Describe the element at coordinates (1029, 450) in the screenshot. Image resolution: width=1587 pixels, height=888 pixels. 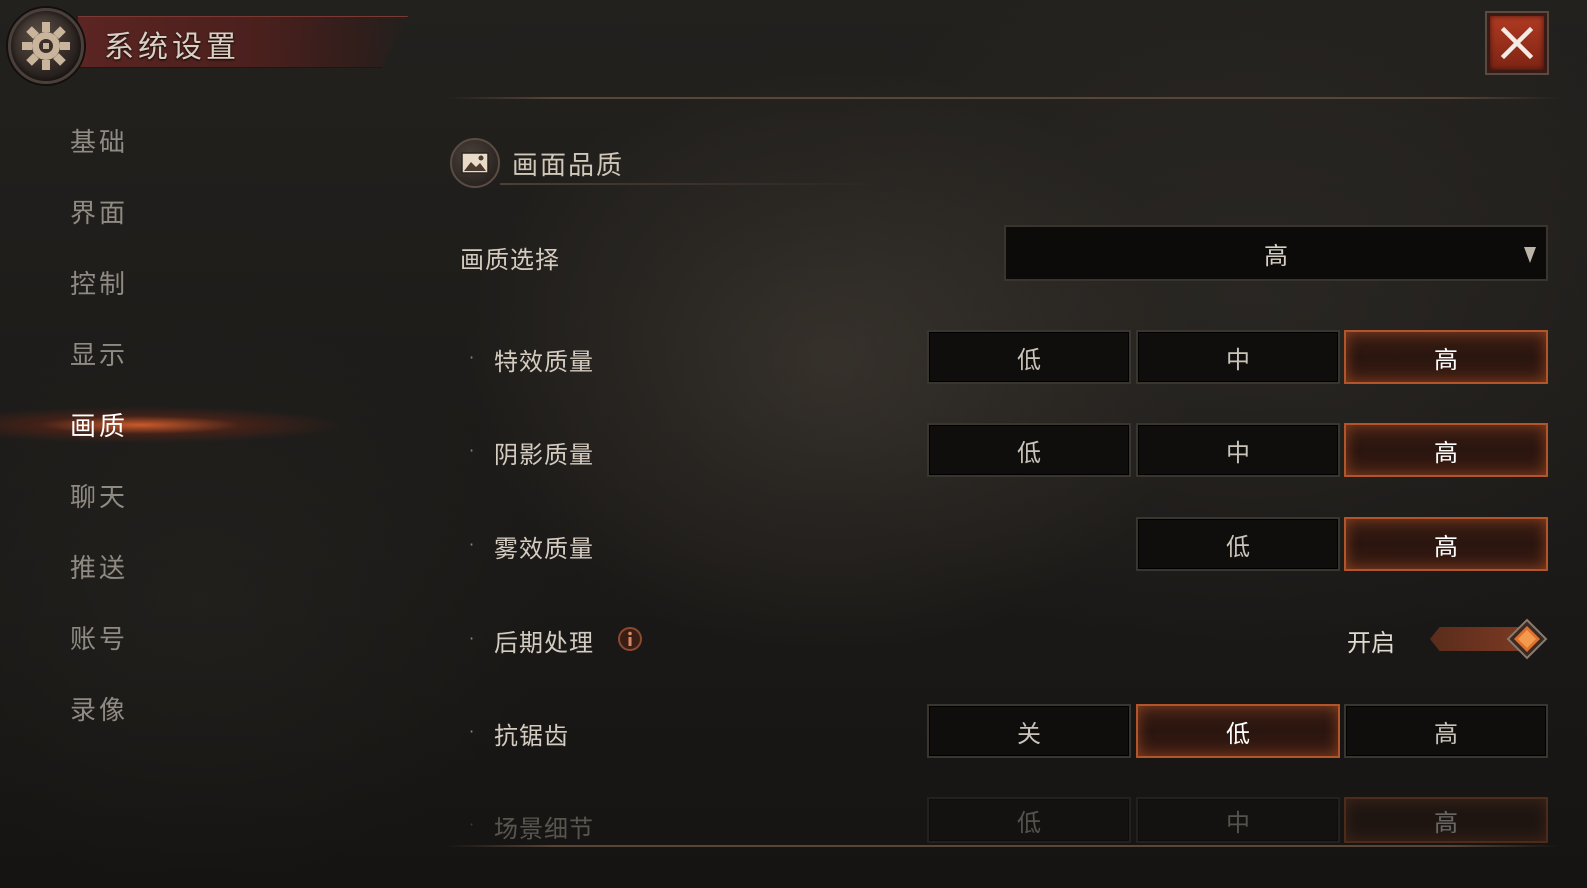
I see `shadow-option-low: 低` at that location.